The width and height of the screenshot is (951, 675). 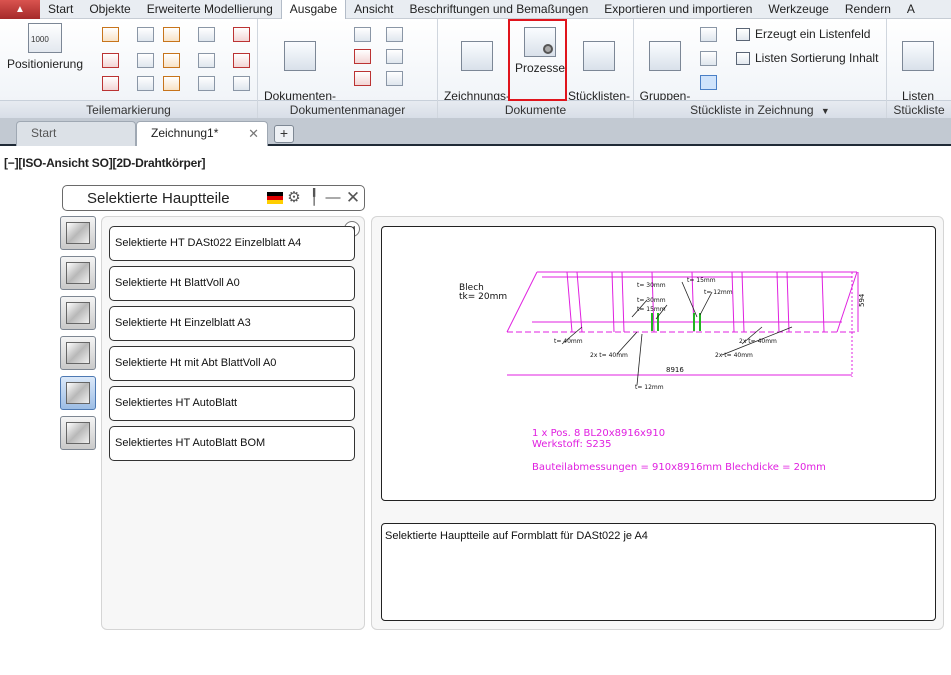 What do you see at coordinates (499, 9) in the screenshot?
I see `menu-beschriftungen: Beschriftungen und Bemaßungen` at bounding box center [499, 9].